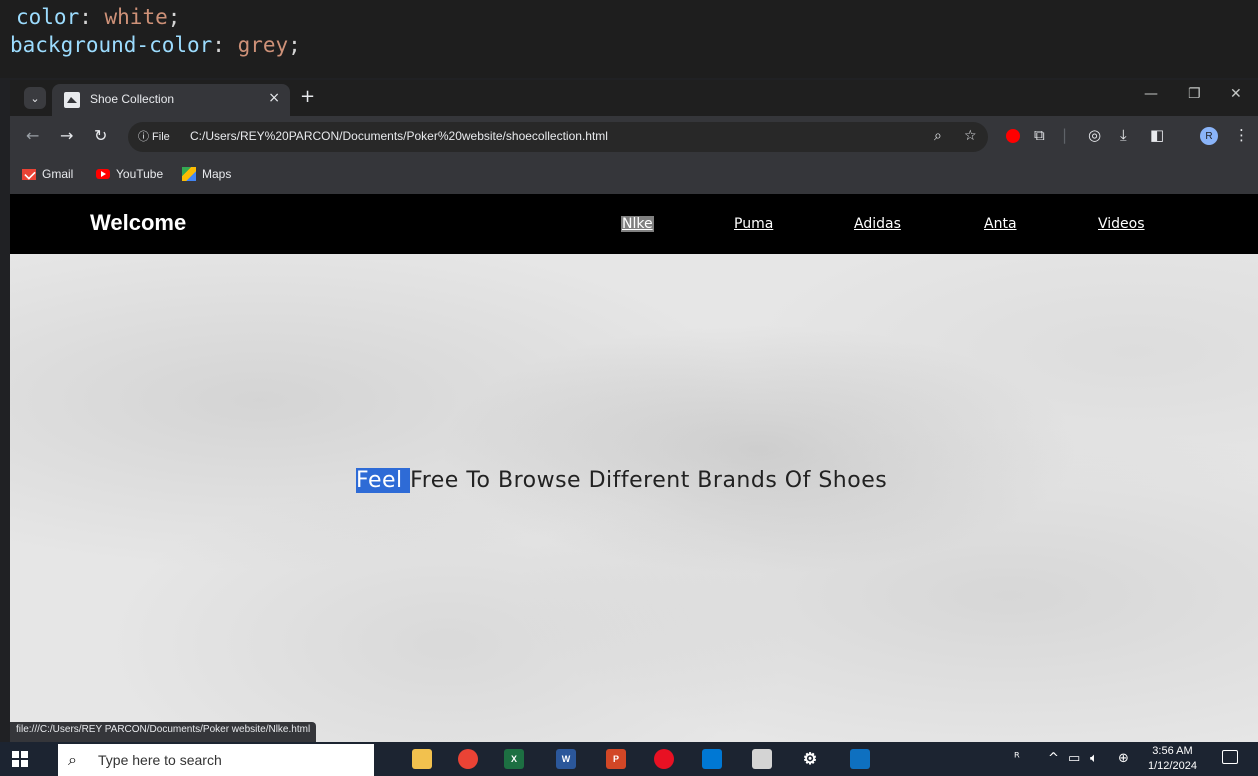  What do you see at coordinates (1241, 135) in the screenshot?
I see `kebab-menu-icon: ⋮` at bounding box center [1241, 135].